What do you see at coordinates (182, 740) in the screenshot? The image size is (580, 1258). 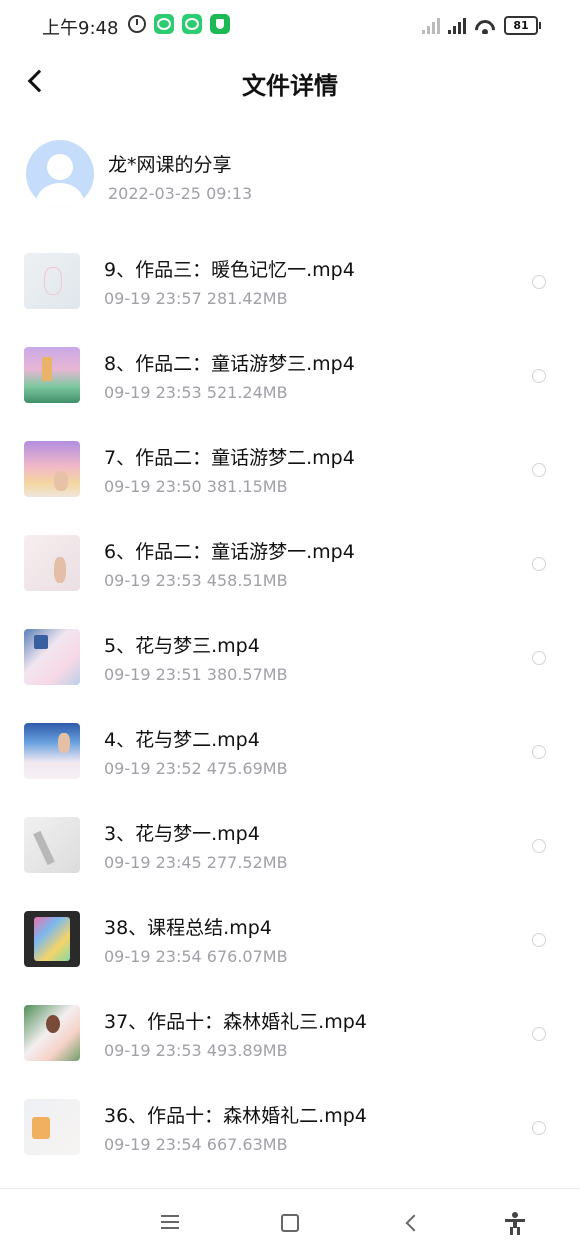 I see `file-name: 4、花与梦二.mp4` at bounding box center [182, 740].